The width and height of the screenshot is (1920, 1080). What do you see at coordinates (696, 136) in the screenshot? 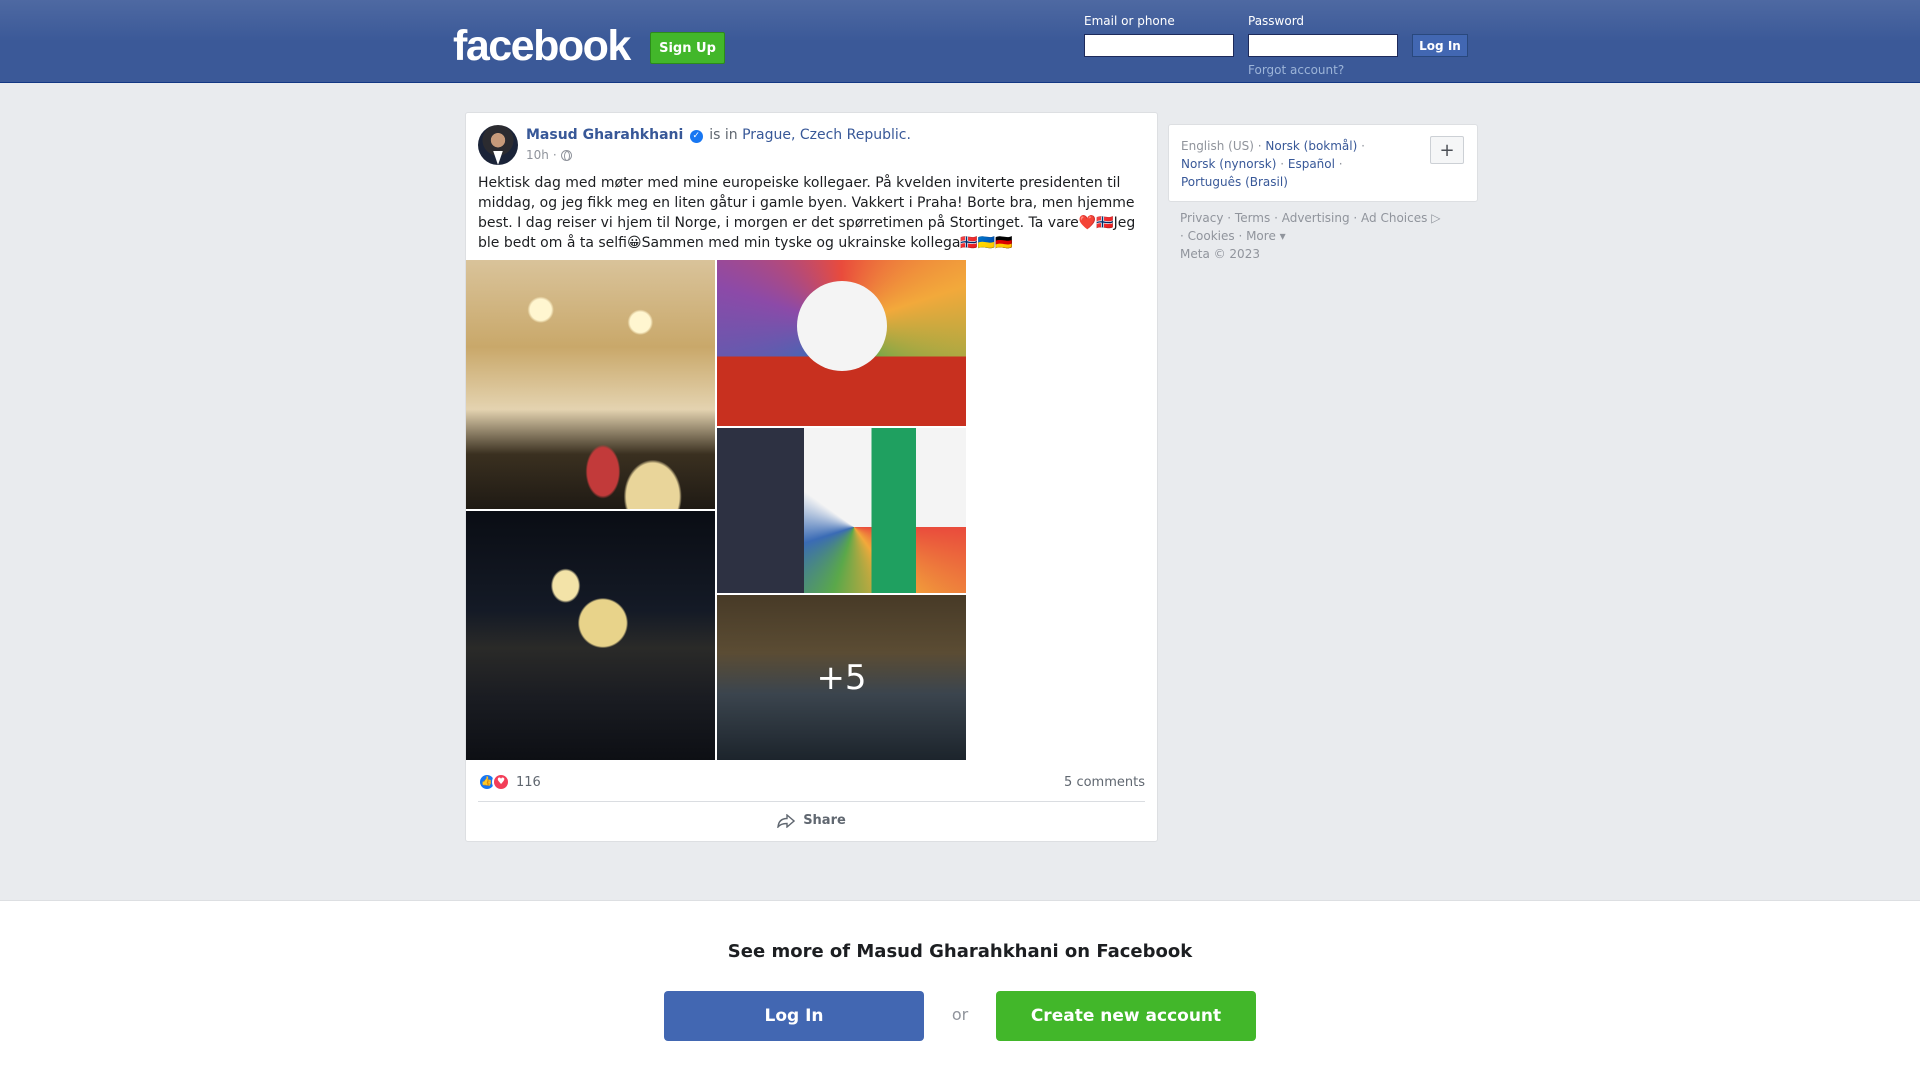
I see `verified-badge-icon: ✓` at bounding box center [696, 136].